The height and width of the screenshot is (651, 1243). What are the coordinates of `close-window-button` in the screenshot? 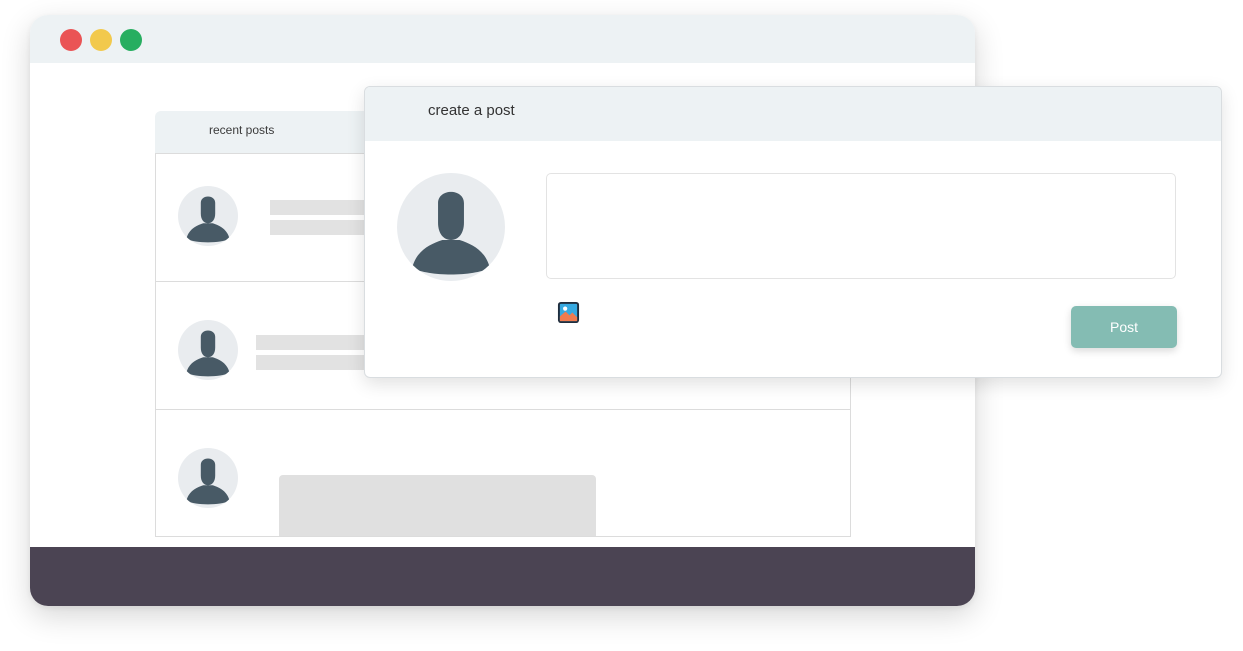 It's located at (71, 40).